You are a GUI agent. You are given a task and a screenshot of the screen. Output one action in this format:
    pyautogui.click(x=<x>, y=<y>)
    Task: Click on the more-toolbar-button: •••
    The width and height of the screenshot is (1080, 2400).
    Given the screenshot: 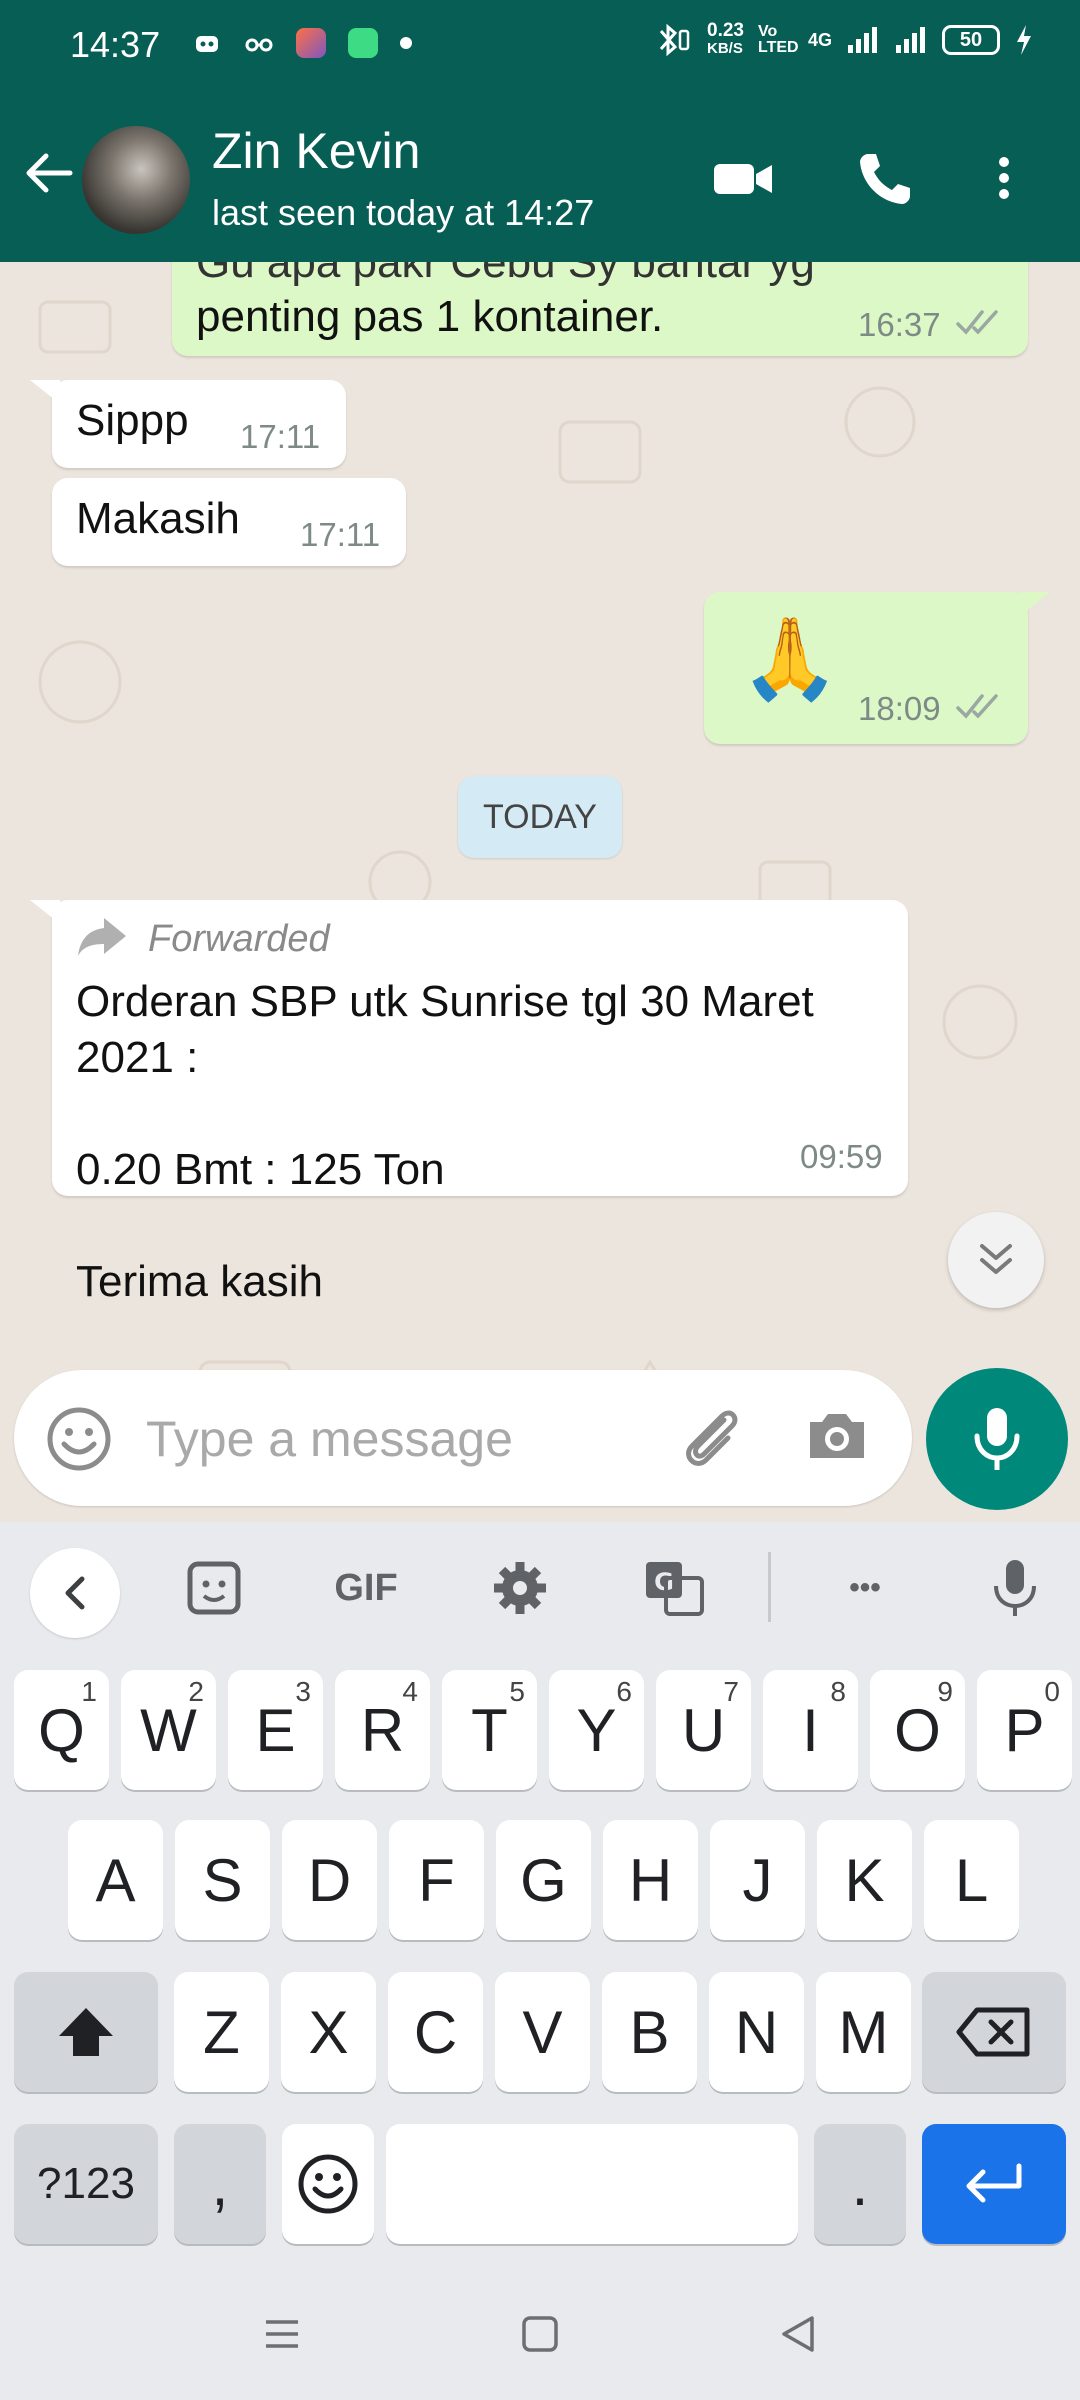 What is the action you would take?
    pyautogui.click(x=865, y=1588)
    